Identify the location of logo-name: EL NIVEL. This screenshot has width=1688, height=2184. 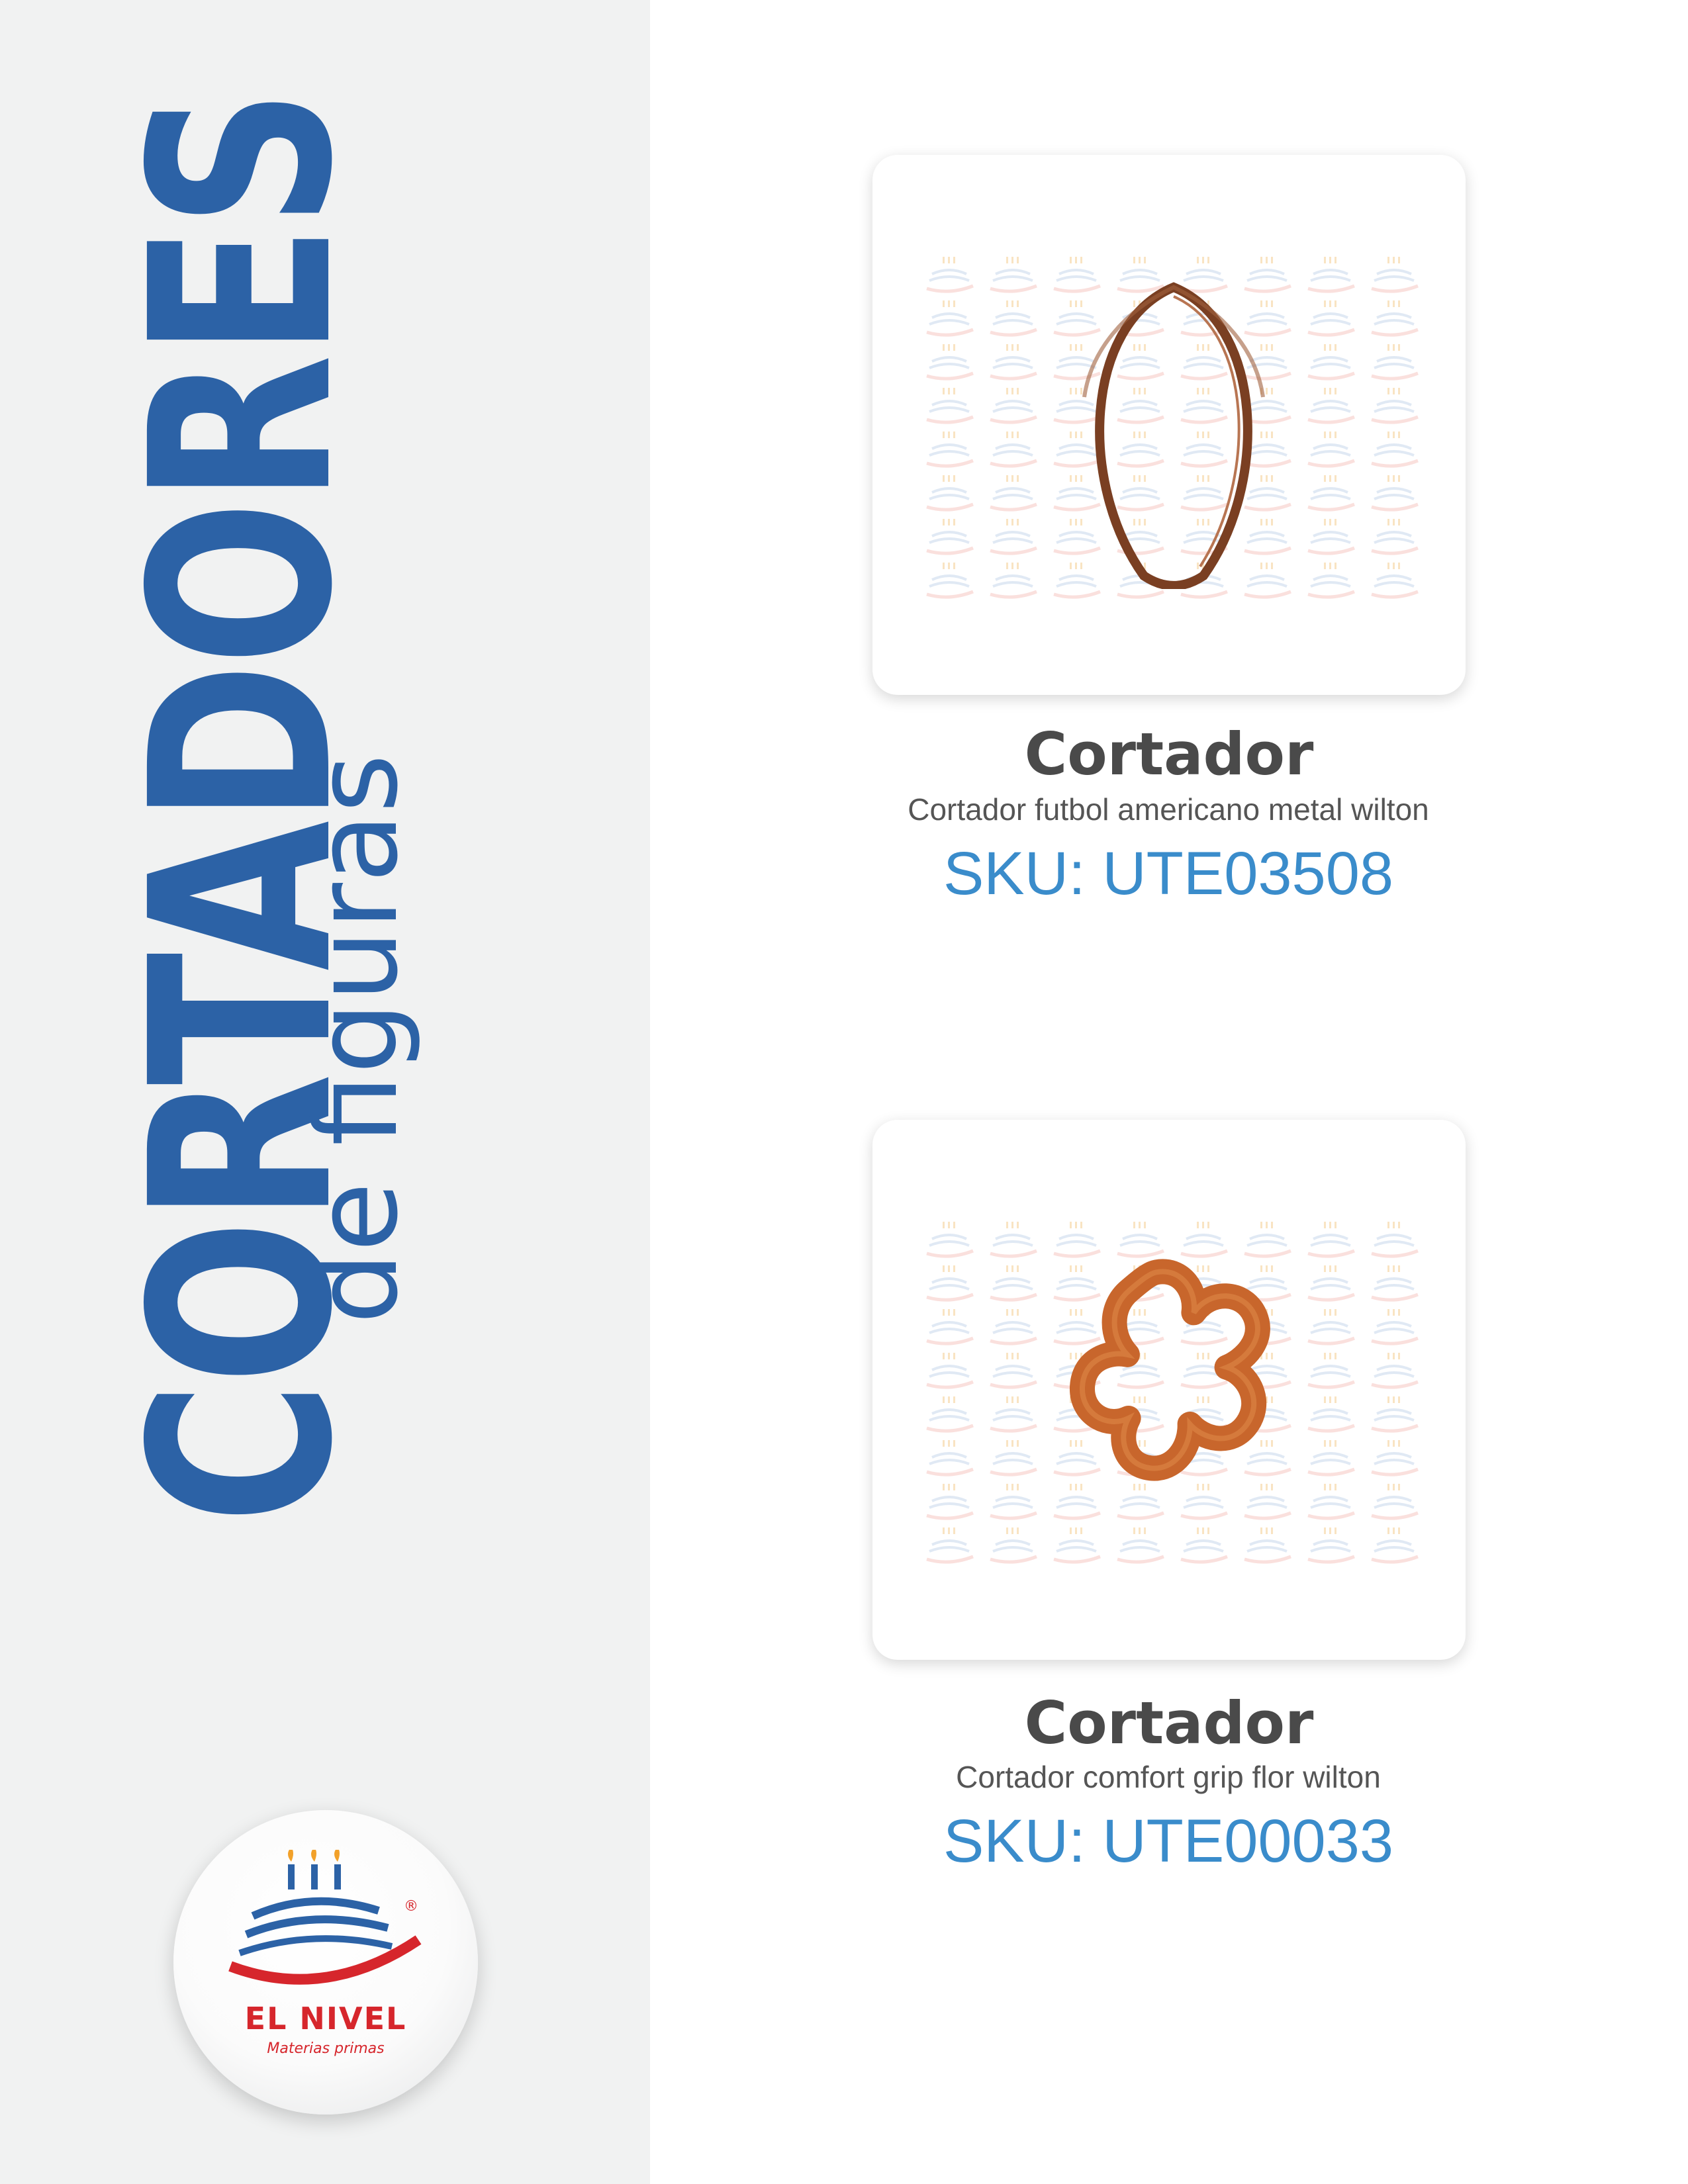
(325, 2019).